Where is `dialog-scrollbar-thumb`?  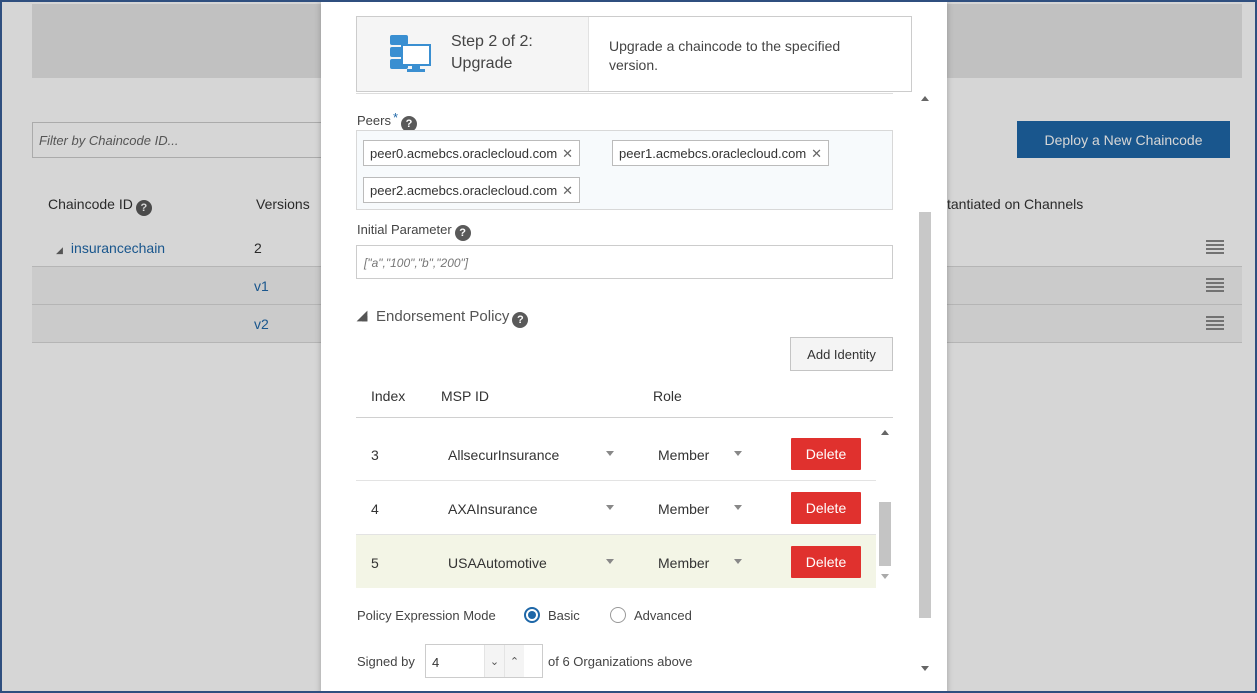 dialog-scrollbar-thumb is located at coordinates (925, 415).